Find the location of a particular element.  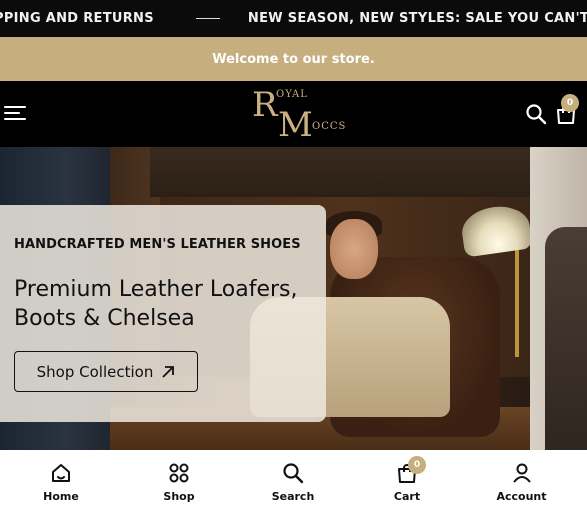

marquee-separator is located at coordinates (207, 18).